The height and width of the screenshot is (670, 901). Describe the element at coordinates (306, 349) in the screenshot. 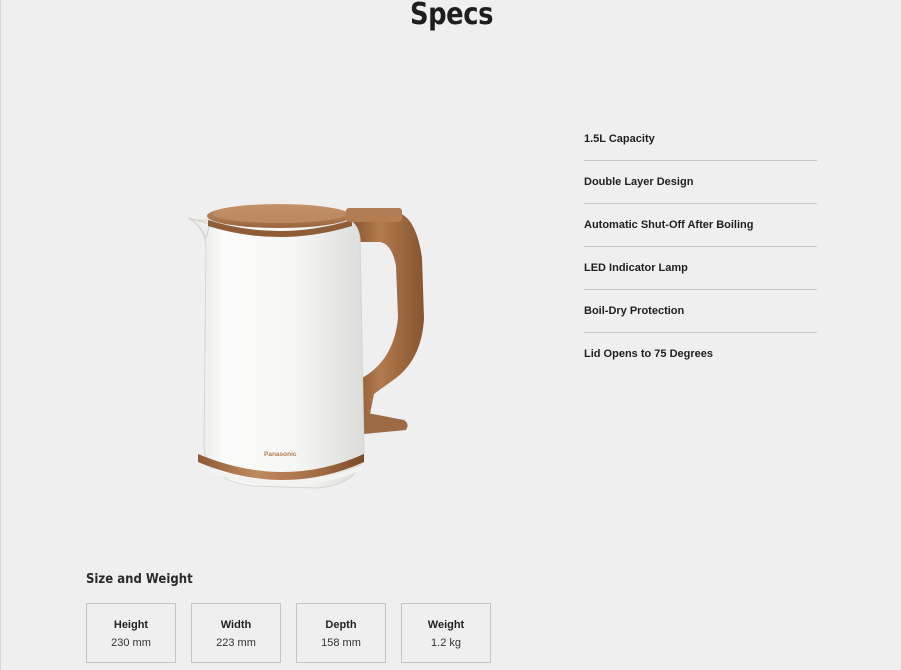

I see `kettle-product-image: Panasonic` at that location.